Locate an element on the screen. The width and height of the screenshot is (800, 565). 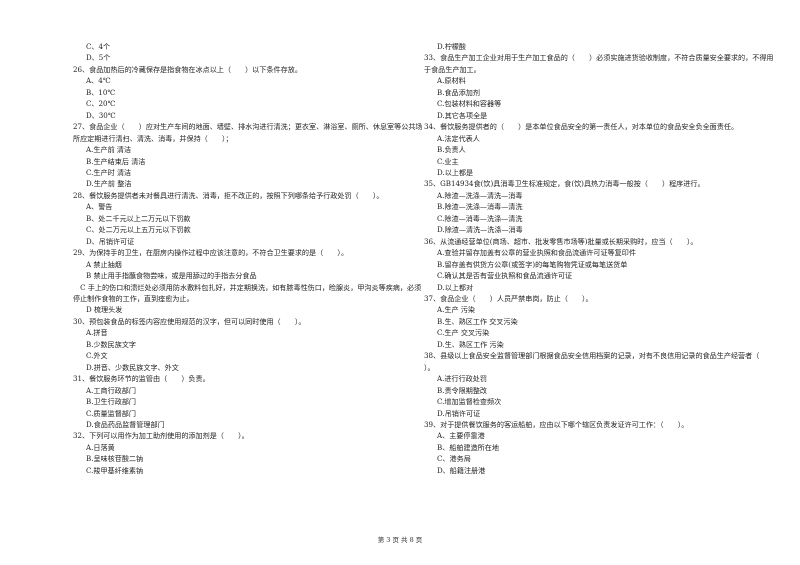
answer-option: D.柠檬酸 is located at coordinates (451, 46).